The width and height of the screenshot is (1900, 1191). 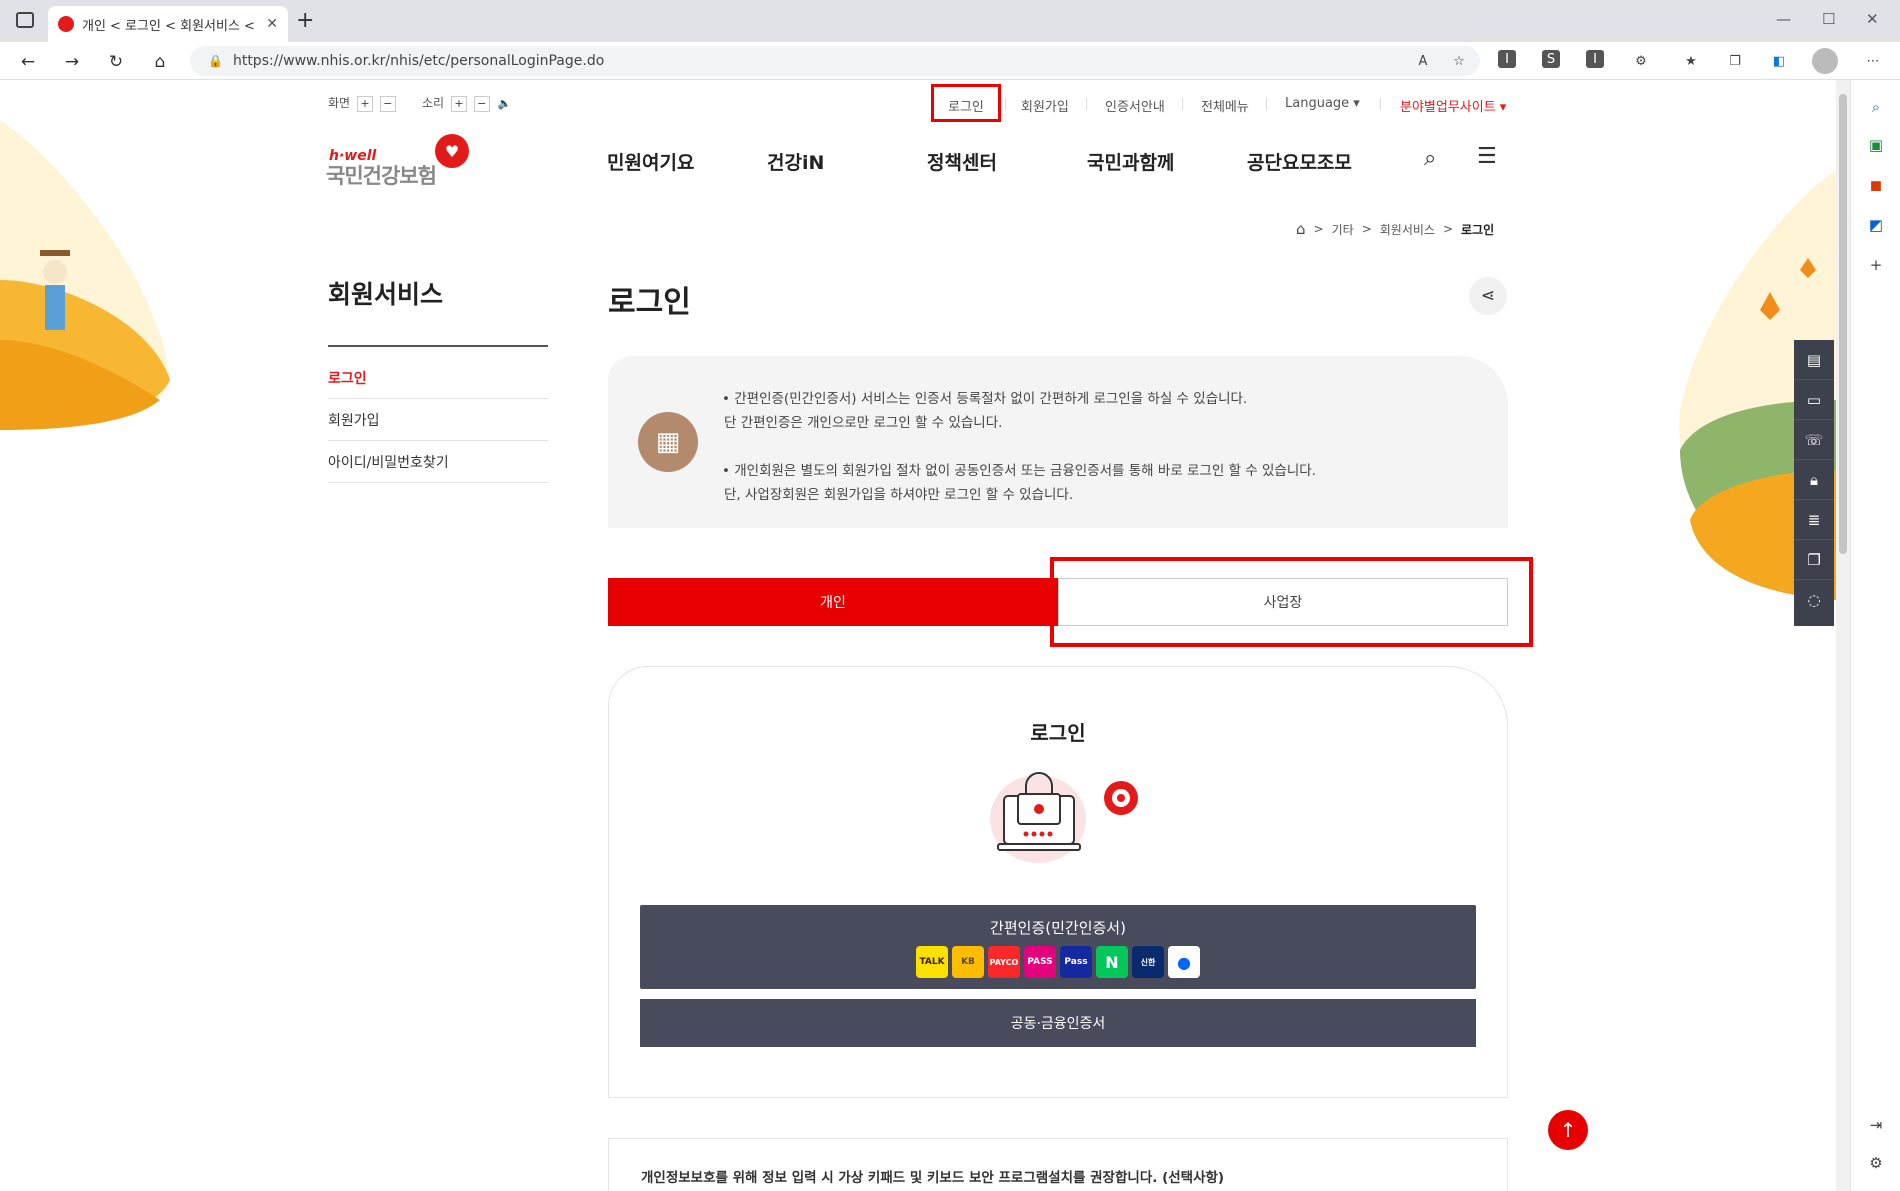 I want to click on gnb-item-civil: 민원여기요, so click(x=650, y=161).